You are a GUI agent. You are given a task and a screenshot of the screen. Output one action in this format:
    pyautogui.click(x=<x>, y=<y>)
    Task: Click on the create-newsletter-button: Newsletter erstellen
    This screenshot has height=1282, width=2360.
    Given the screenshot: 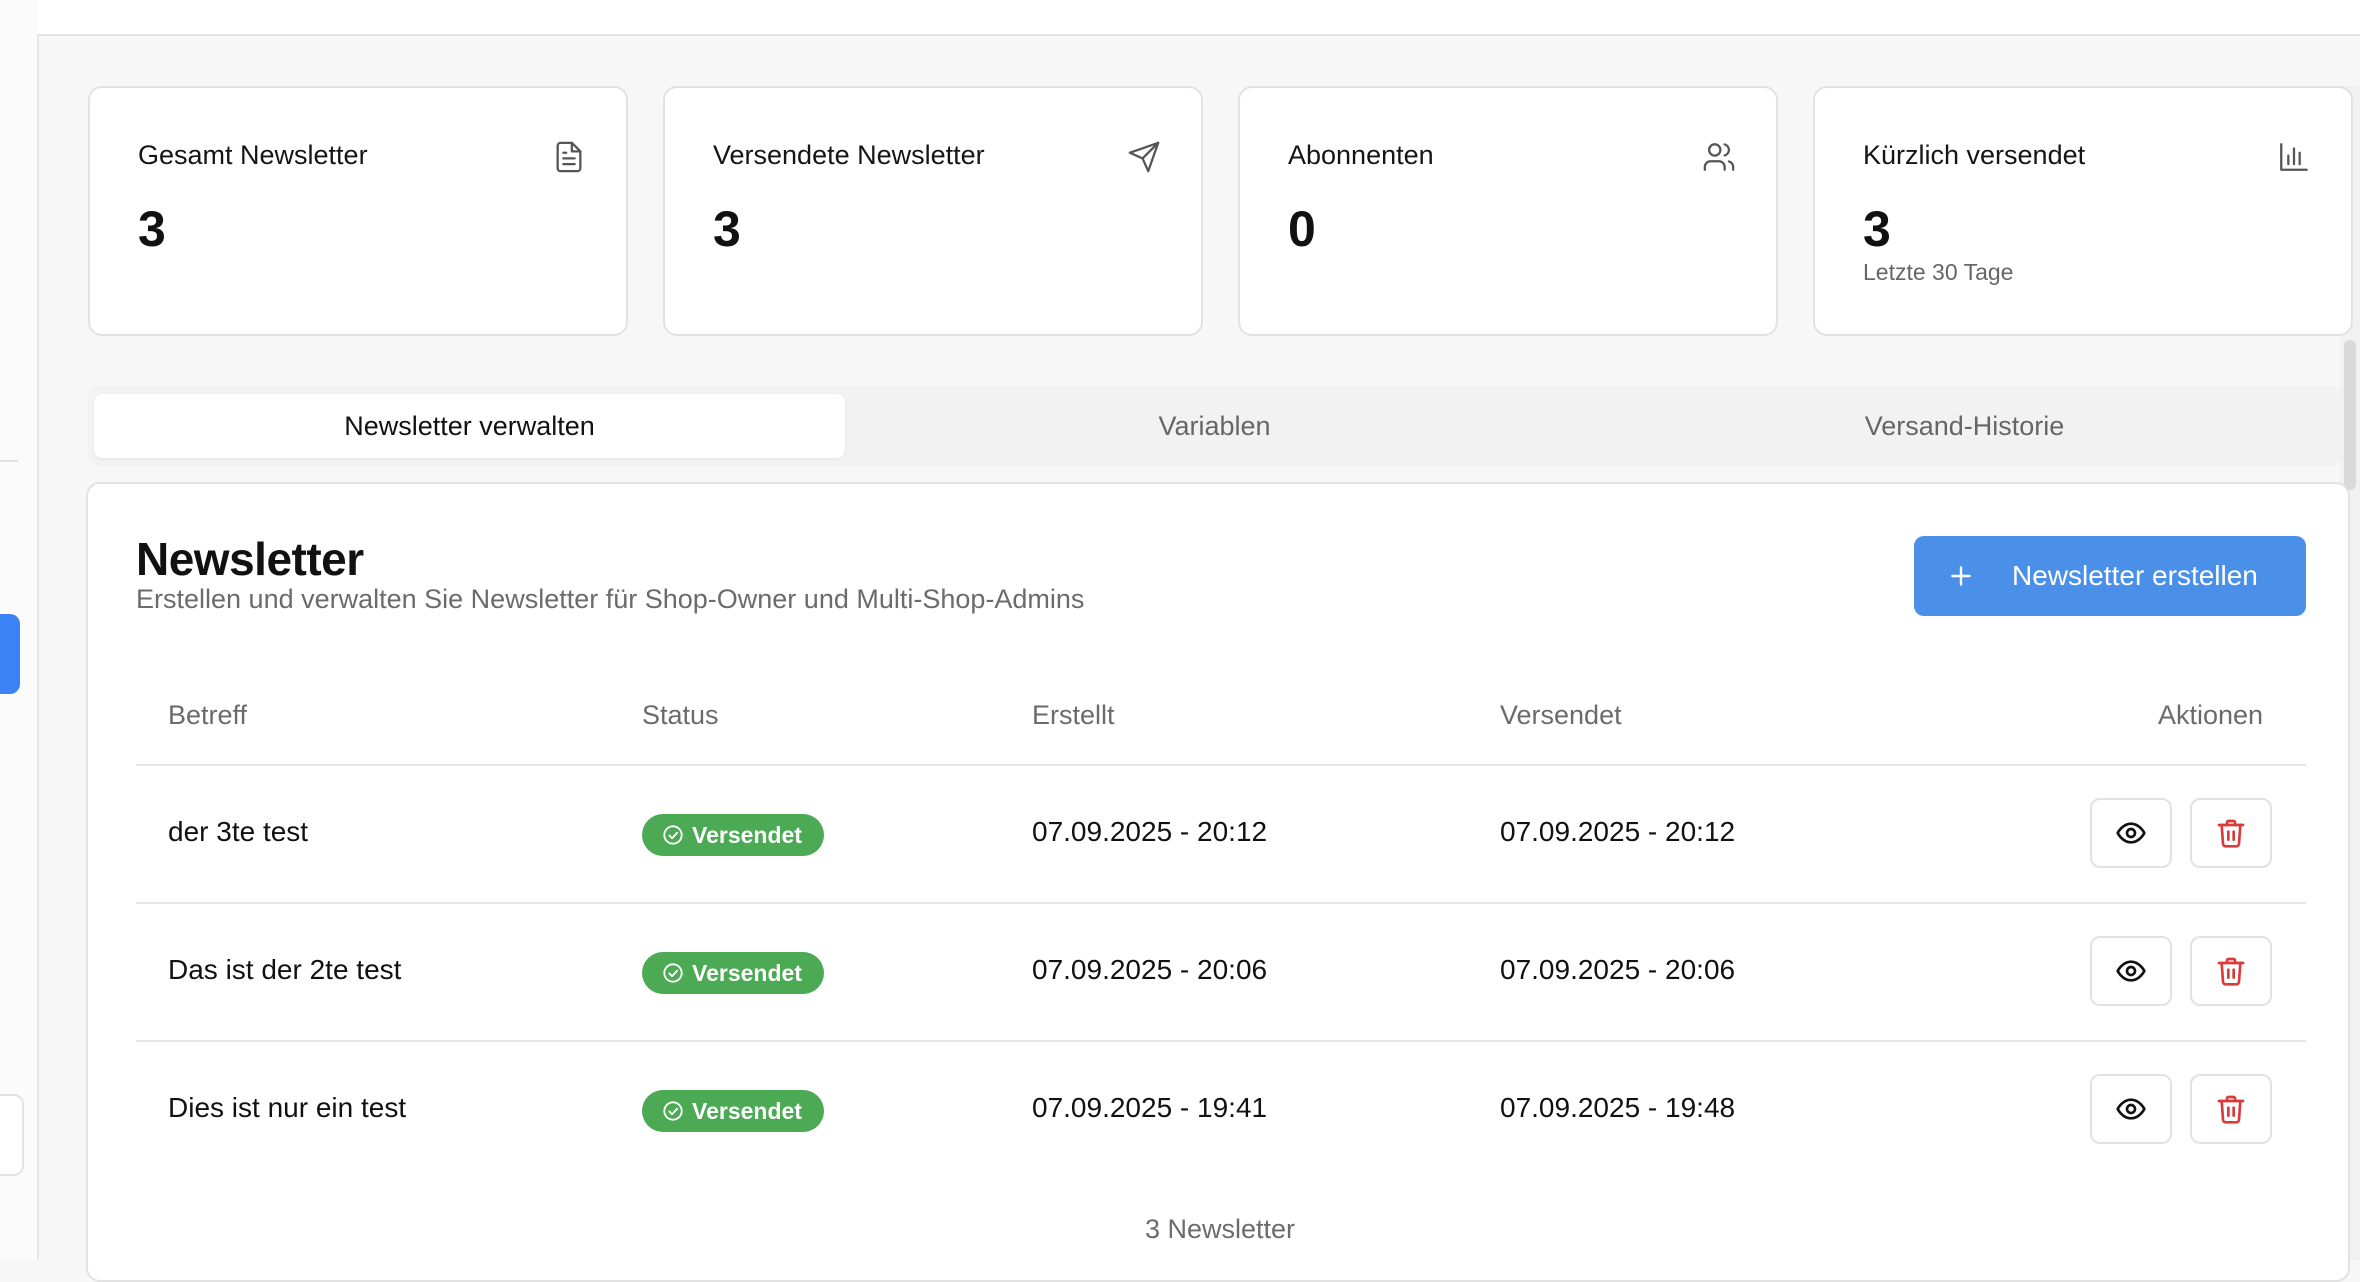 What is the action you would take?
    pyautogui.click(x=2110, y=576)
    